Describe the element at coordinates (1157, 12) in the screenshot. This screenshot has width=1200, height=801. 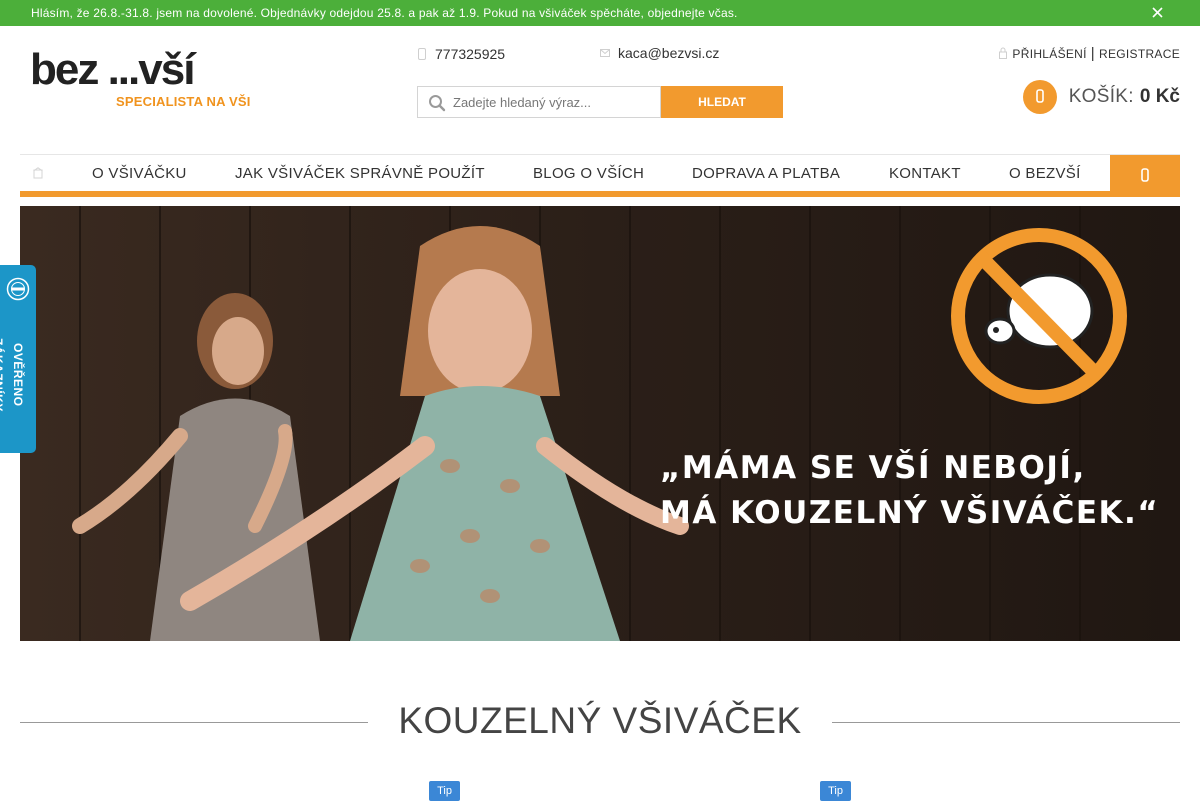
I see `close-icon` at that location.